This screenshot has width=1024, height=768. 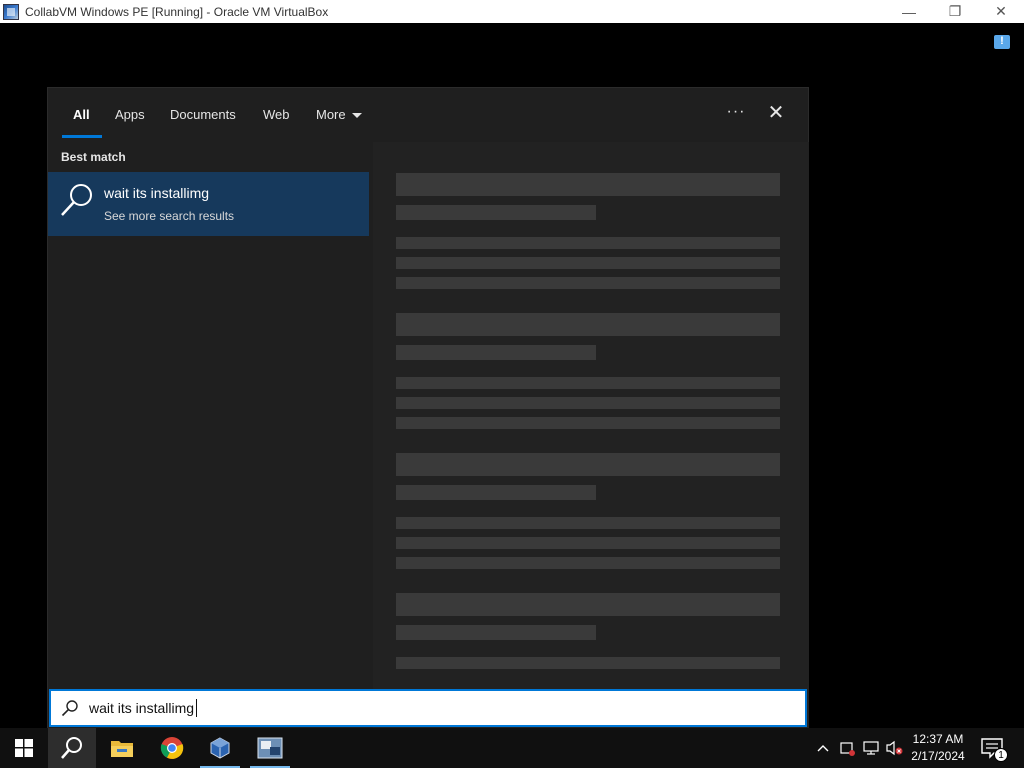 I want to click on start-icon, so click(x=24, y=748).